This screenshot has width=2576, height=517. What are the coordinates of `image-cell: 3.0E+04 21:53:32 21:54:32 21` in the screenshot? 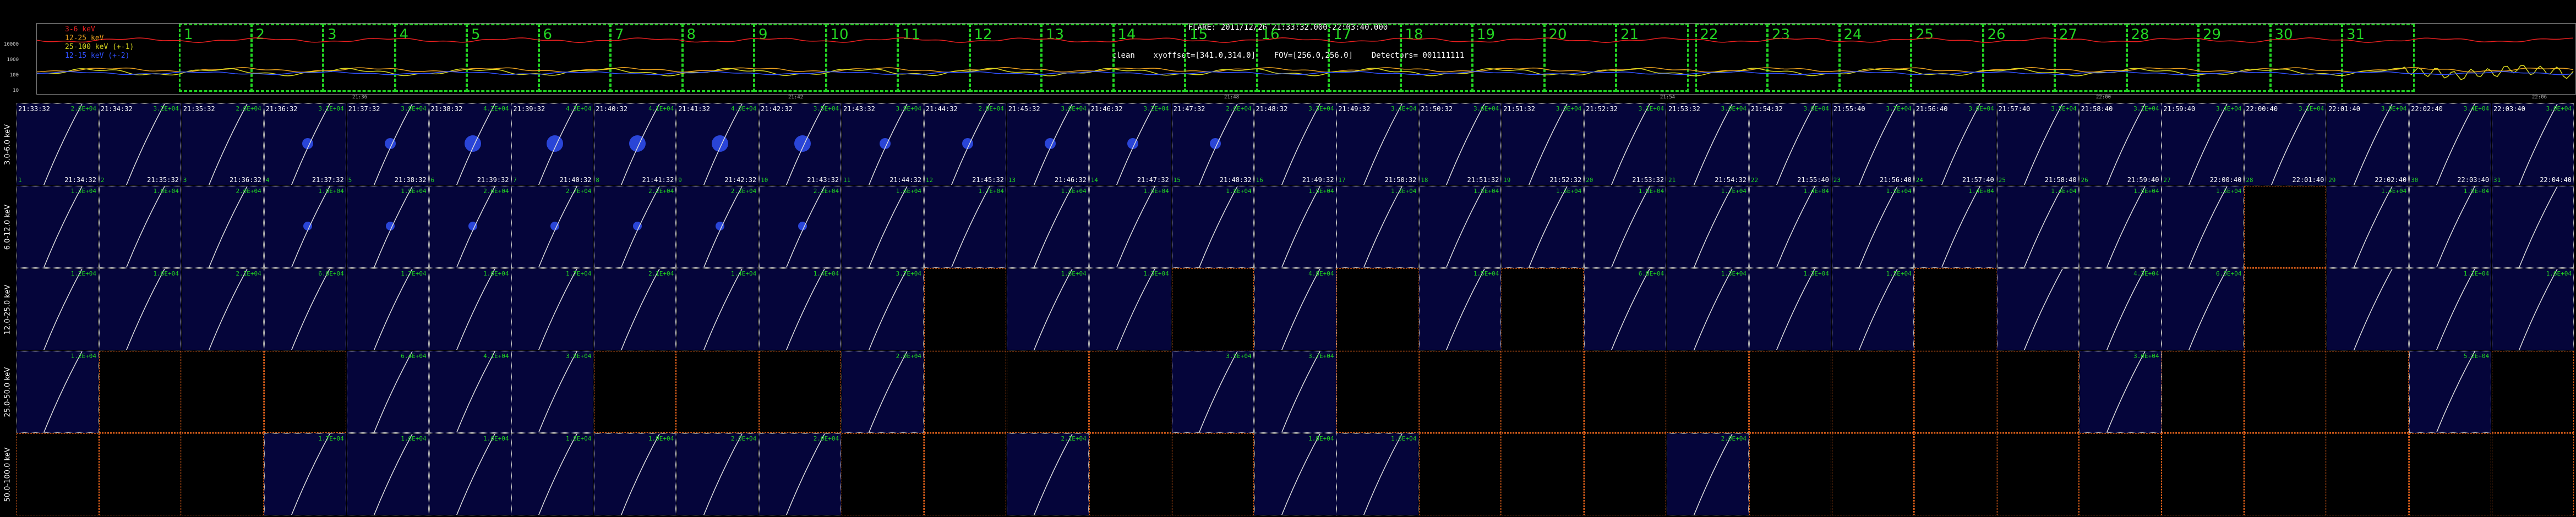 It's located at (1708, 144).